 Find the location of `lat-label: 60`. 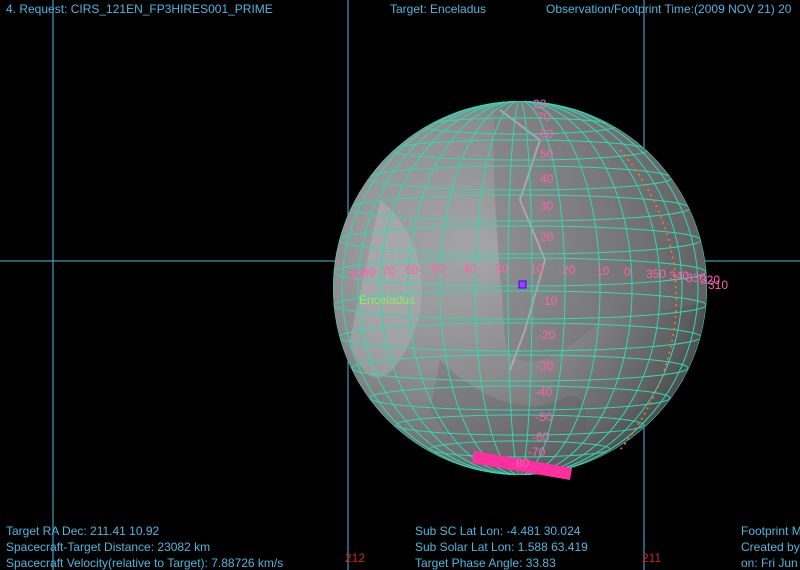

lat-label: 60 is located at coordinates (547, 134).